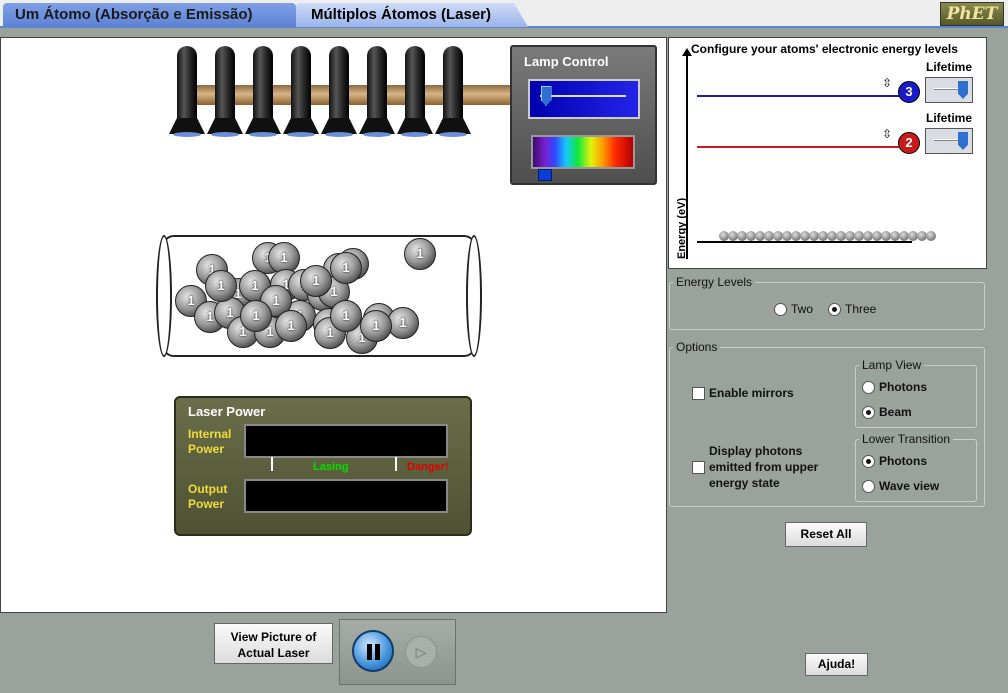 This screenshot has width=1008, height=693. I want to click on ground-state-atoms, so click(827, 236).